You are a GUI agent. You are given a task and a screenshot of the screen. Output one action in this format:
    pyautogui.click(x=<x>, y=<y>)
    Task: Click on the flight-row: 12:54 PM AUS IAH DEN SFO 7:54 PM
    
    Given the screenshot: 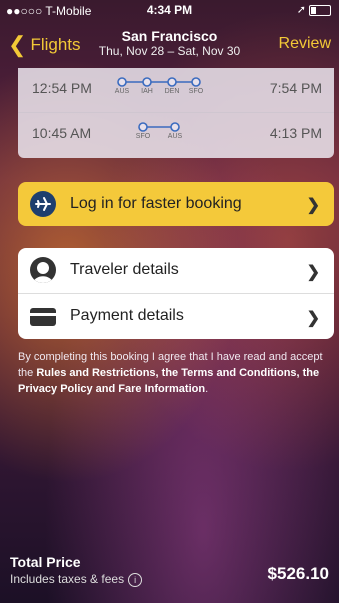 What is the action you would take?
    pyautogui.click(x=176, y=90)
    